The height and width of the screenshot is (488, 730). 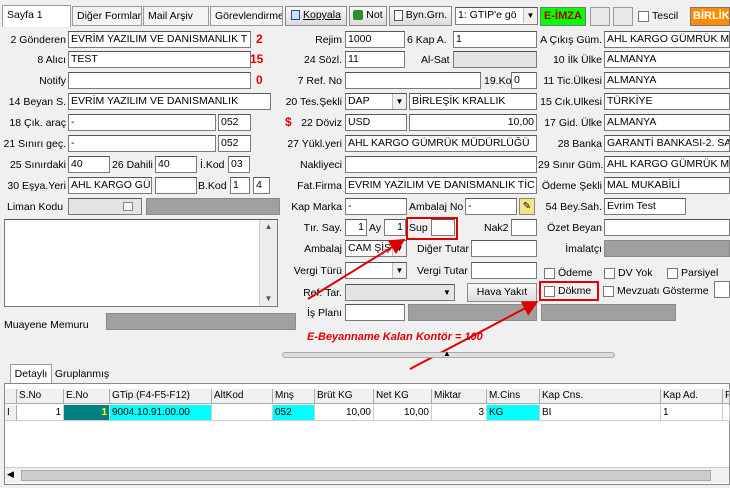 I want to click on cell-net-kg: 10,00, so click(x=403, y=413).